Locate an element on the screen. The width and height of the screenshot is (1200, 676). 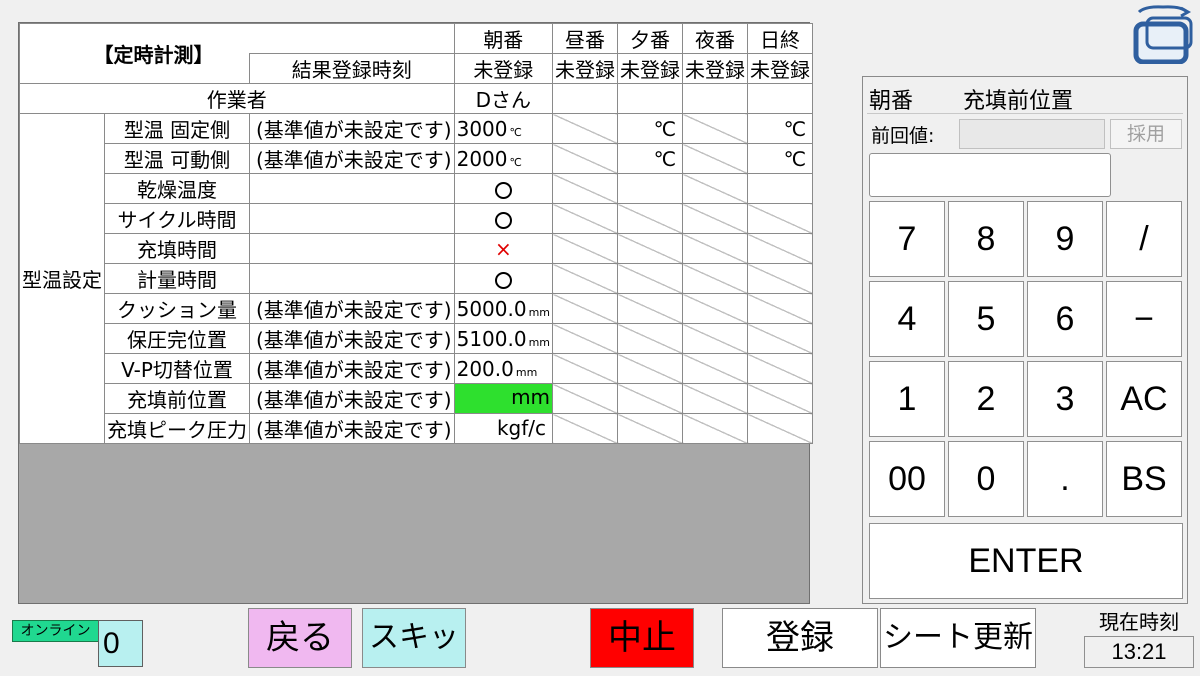
key-slash: / is located at coordinates (1144, 239).